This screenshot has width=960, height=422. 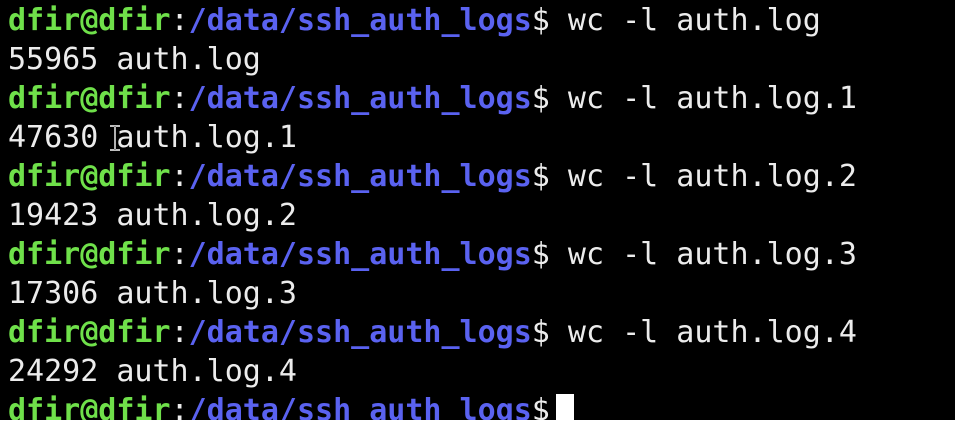 I want to click on output-text: 17306 auth.log.3, so click(x=152, y=293).